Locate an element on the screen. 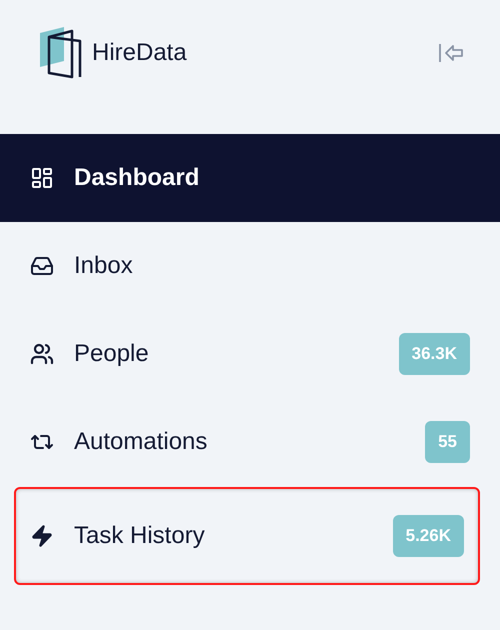 This screenshot has width=500, height=630. people-icon is located at coordinates (42, 354).